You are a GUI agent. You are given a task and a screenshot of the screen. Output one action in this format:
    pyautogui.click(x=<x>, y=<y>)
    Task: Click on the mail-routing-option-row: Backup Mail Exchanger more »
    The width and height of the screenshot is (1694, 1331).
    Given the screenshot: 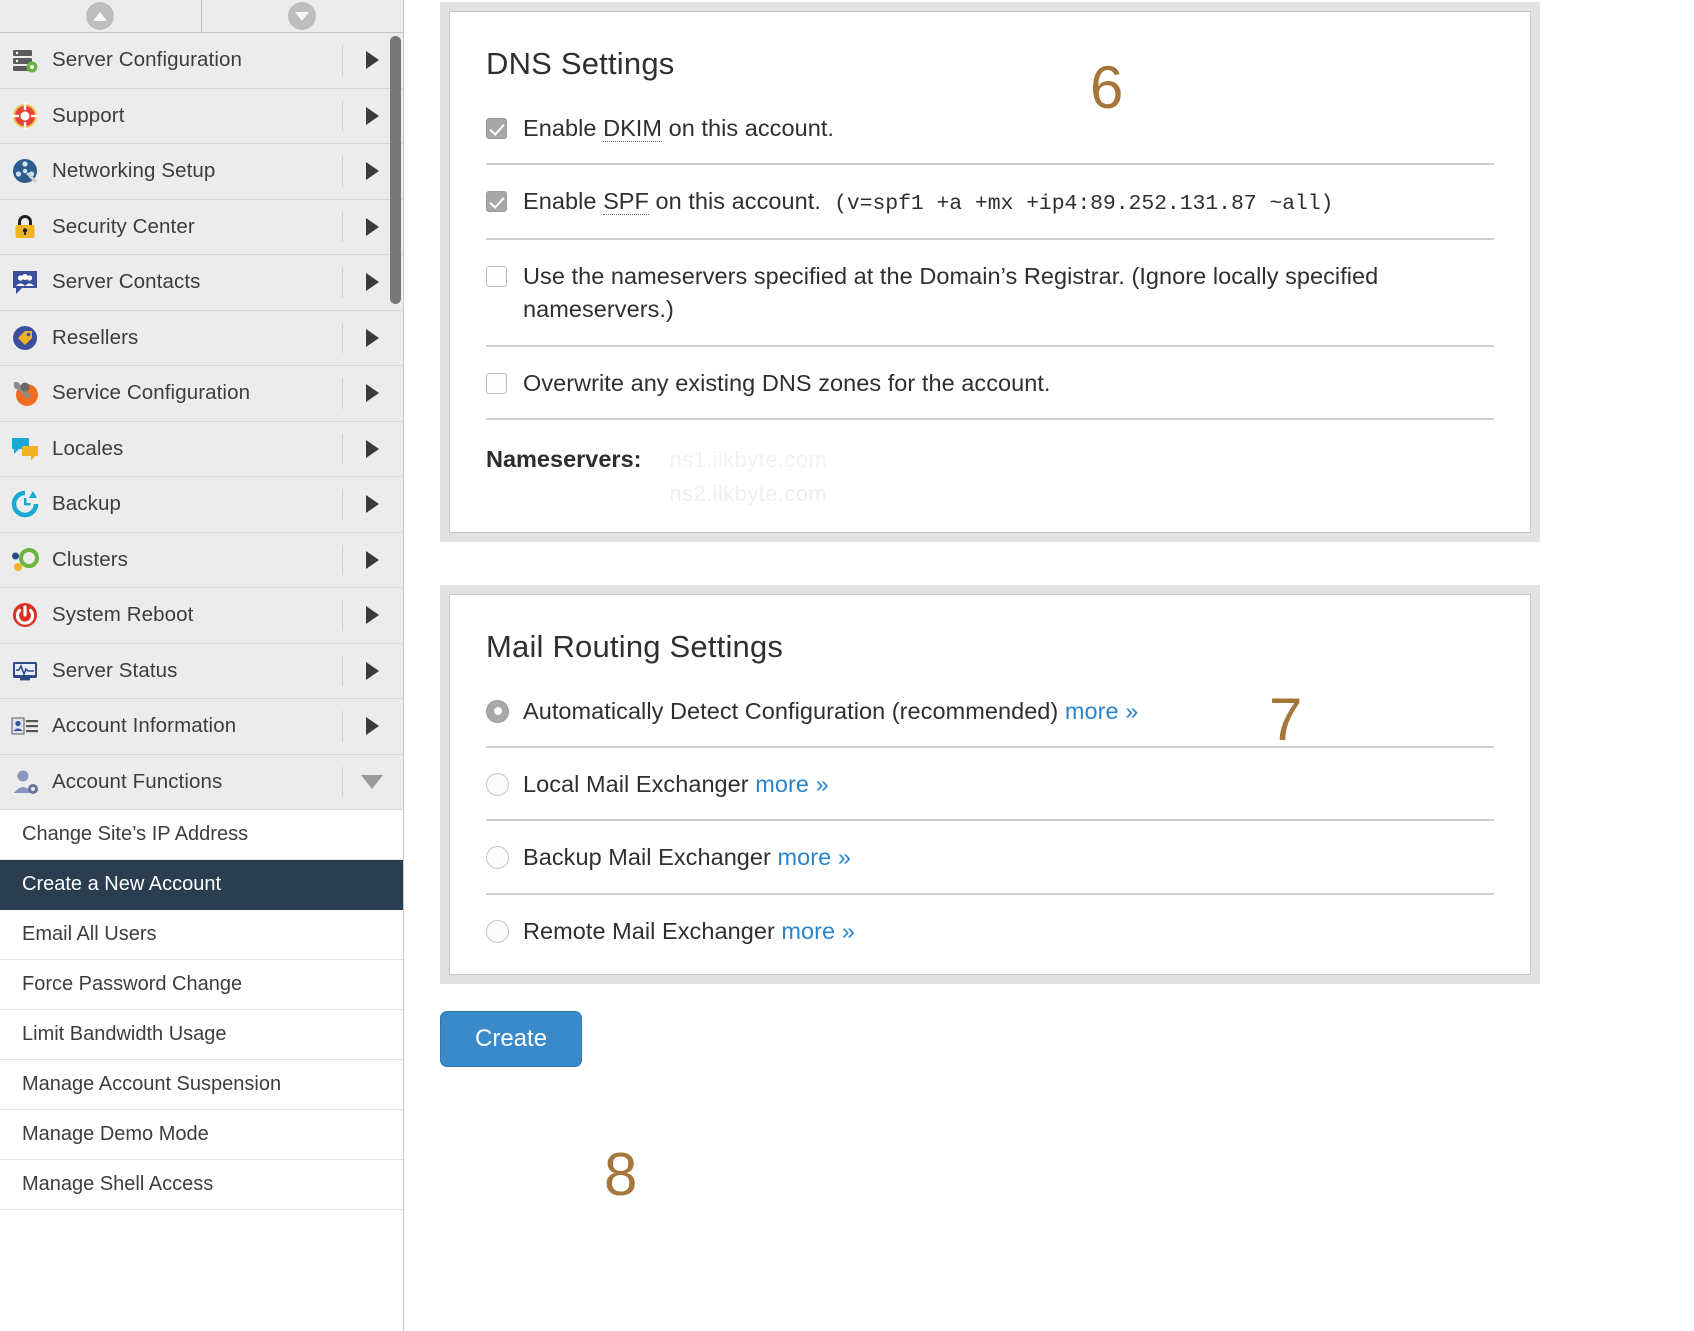 What is the action you would take?
    pyautogui.click(x=990, y=868)
    